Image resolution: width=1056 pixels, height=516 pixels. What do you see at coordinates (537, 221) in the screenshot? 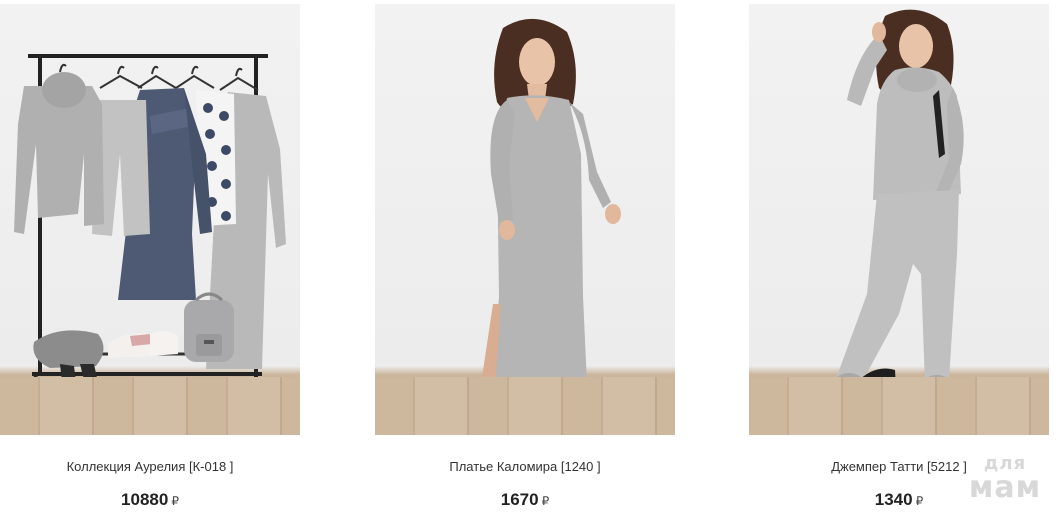
I see `model-in-dress-illustration` at bounding box center [537, 221].